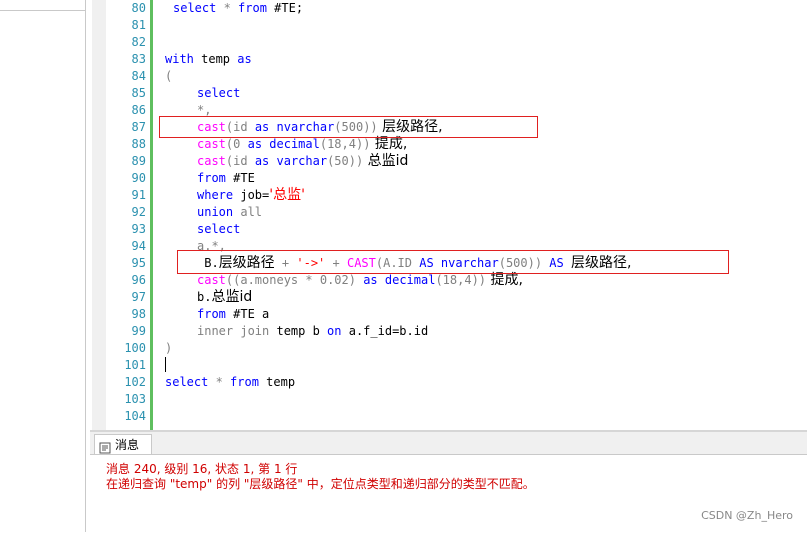 This screenshot has height=534, width=807. I want to click on code-token: inner join, so click(233, 331).